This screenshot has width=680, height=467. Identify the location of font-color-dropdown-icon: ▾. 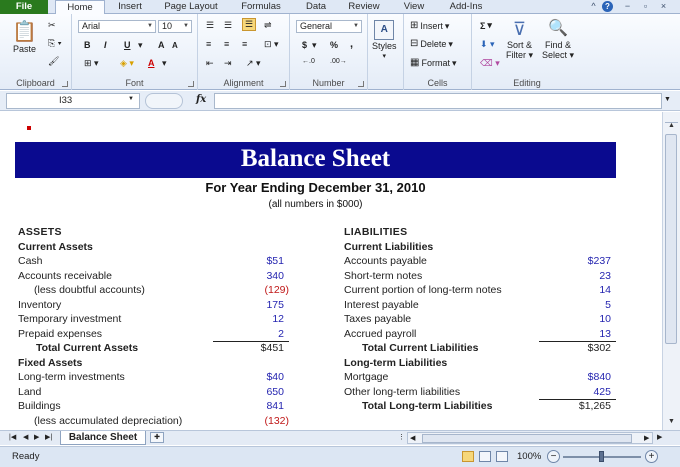
(164, 63).